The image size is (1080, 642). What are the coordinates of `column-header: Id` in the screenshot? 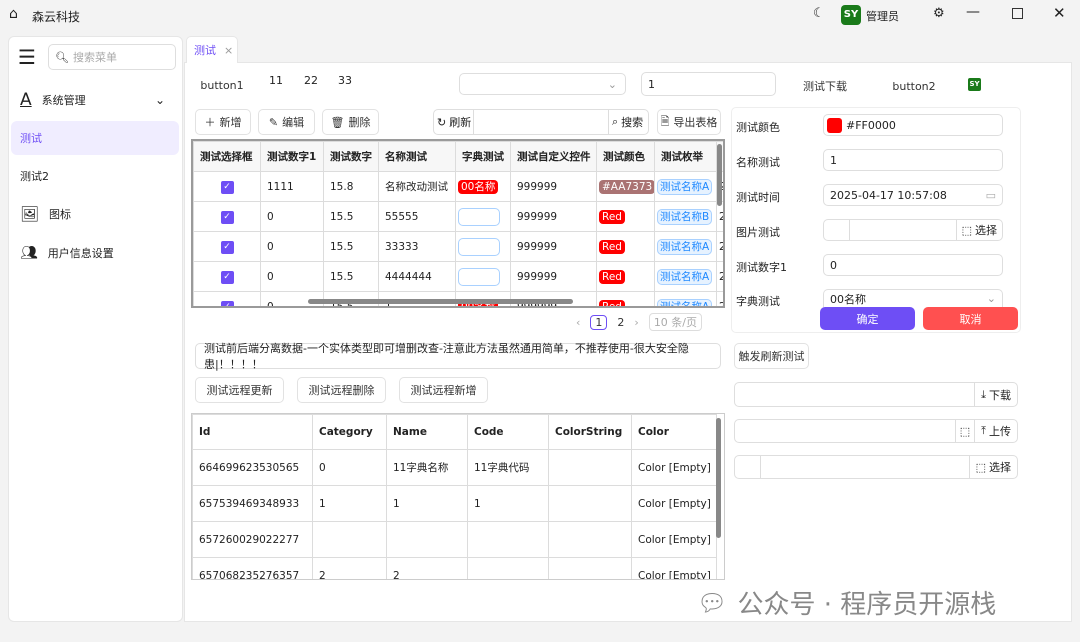 It's located at (252, 432).